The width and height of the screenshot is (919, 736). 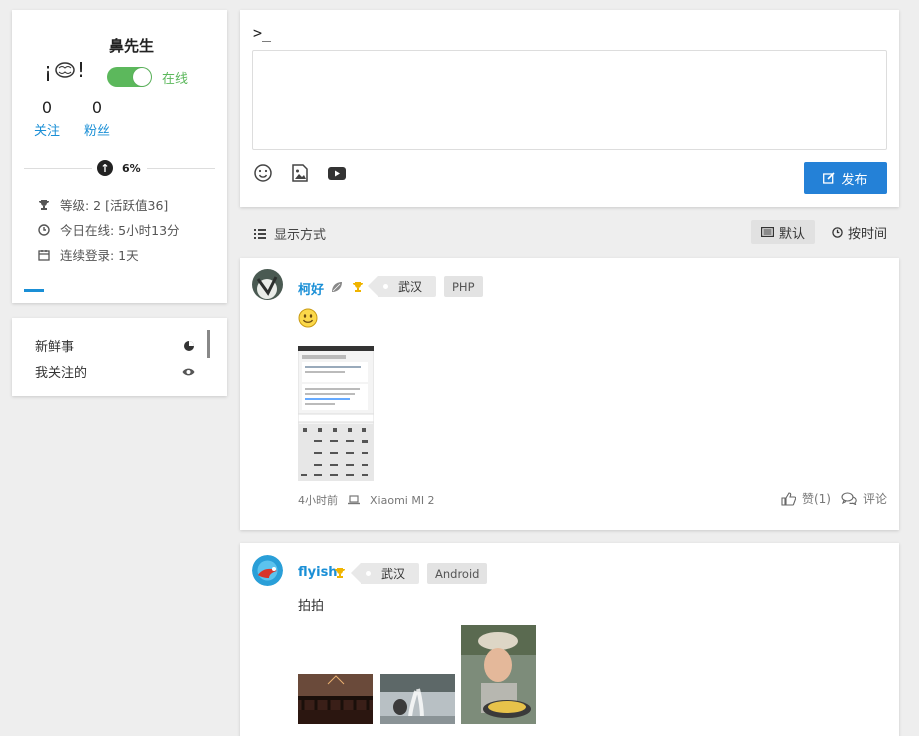 I want to click on author-name: flyish, so click(x=318, y=572).